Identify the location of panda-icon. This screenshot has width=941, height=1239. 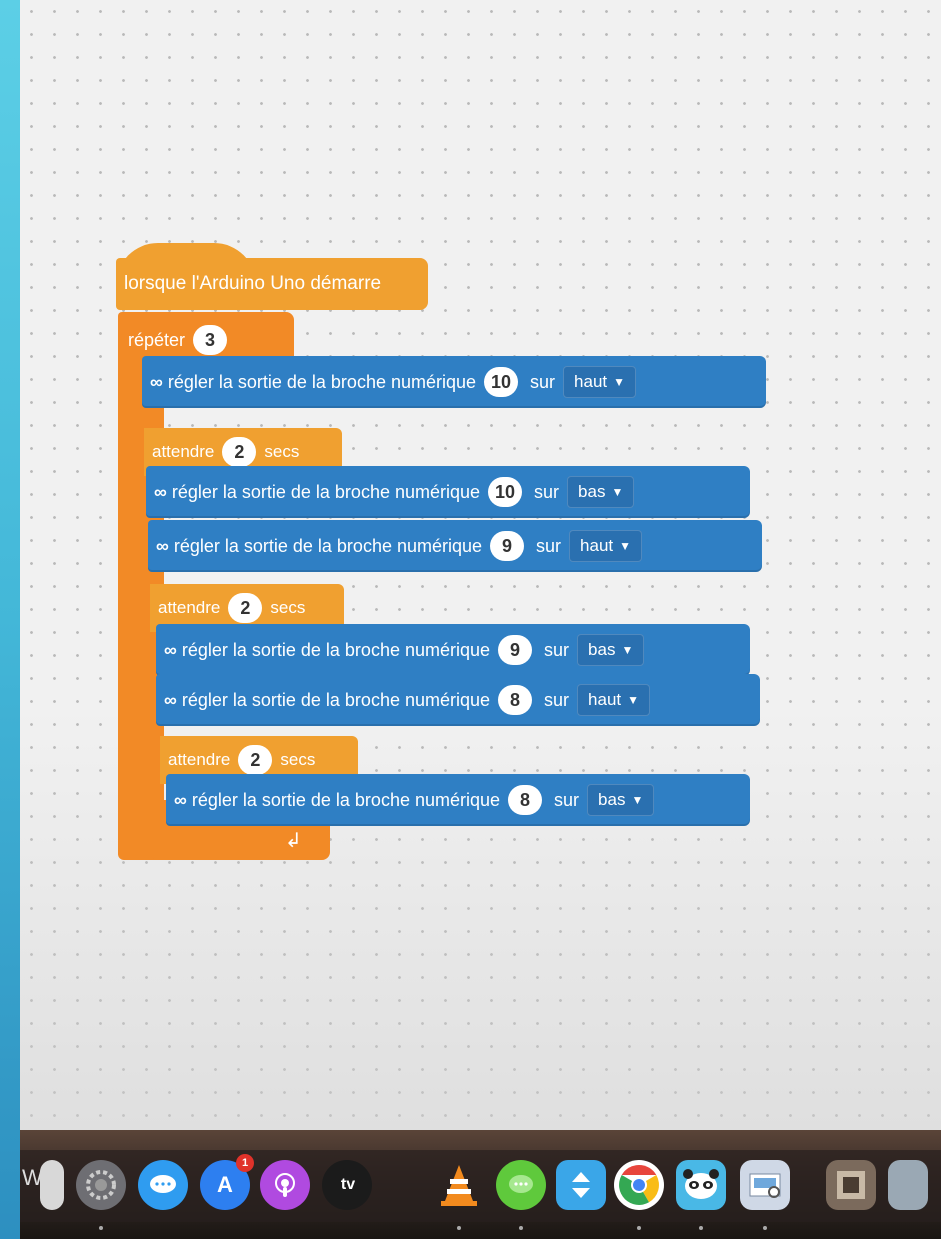
(701, 1184).